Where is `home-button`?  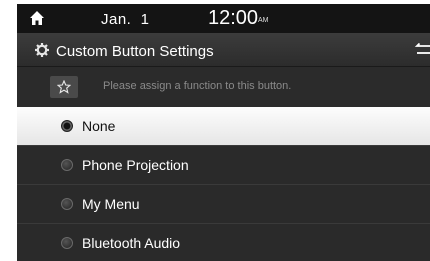
home-button is located at coordinates (37, 18).